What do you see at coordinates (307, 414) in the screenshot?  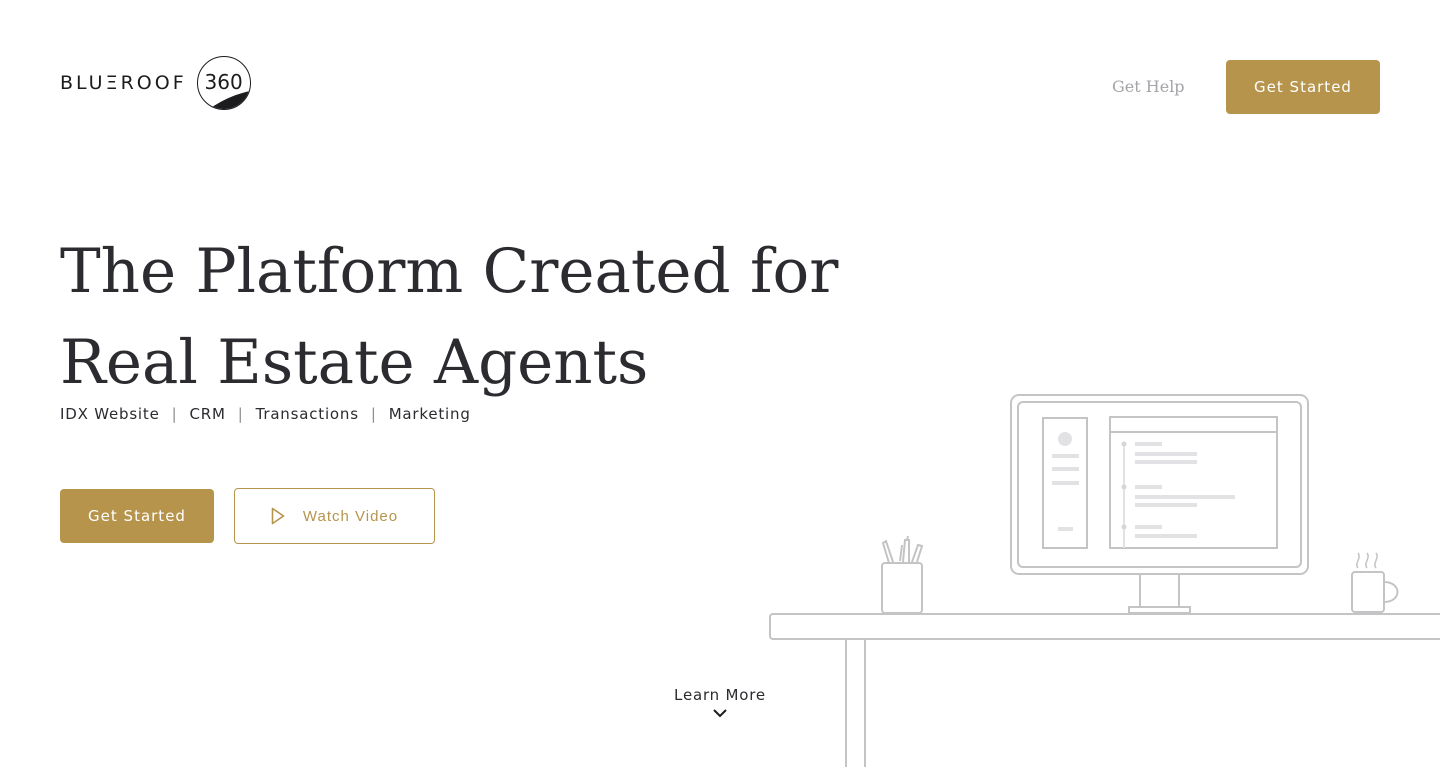 I see `feature-transactions: Transactions` at bounding box center [307, 414].